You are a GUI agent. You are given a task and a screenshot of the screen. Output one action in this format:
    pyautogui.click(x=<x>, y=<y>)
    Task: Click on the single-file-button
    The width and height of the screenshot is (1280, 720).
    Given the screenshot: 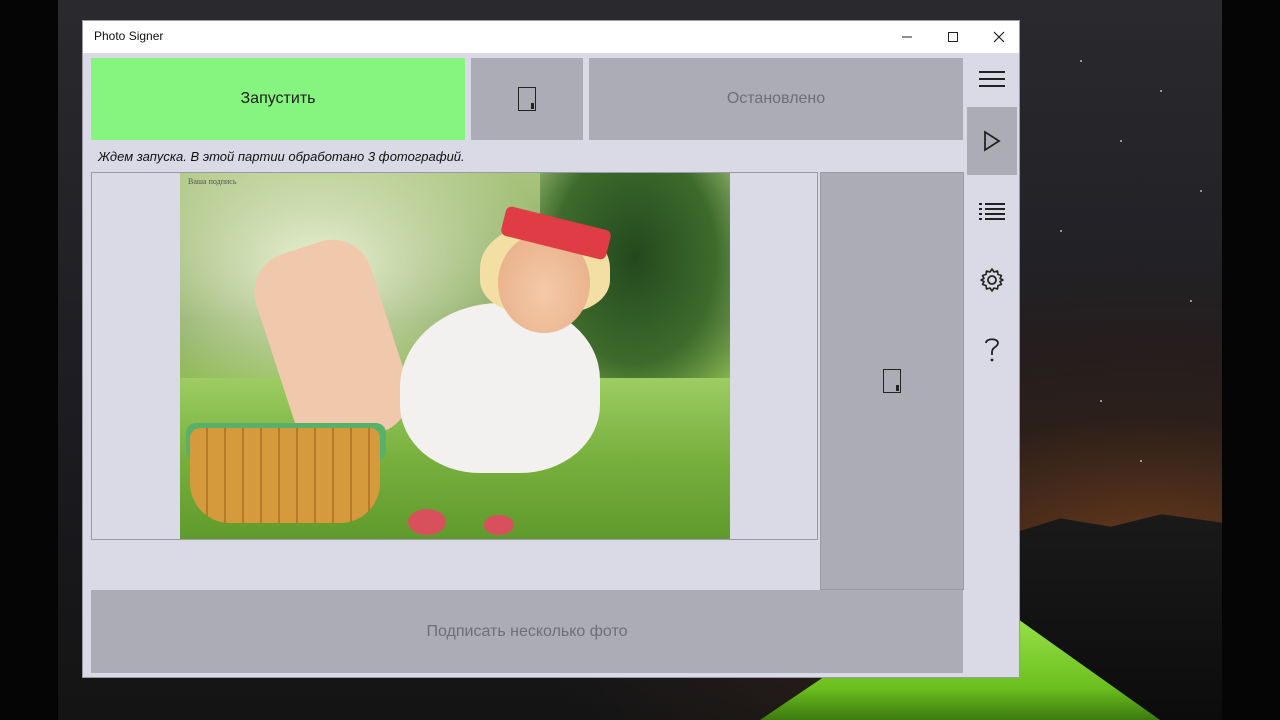 What is the action you would take?
    pyautogui.click(x=527, y=99)
    